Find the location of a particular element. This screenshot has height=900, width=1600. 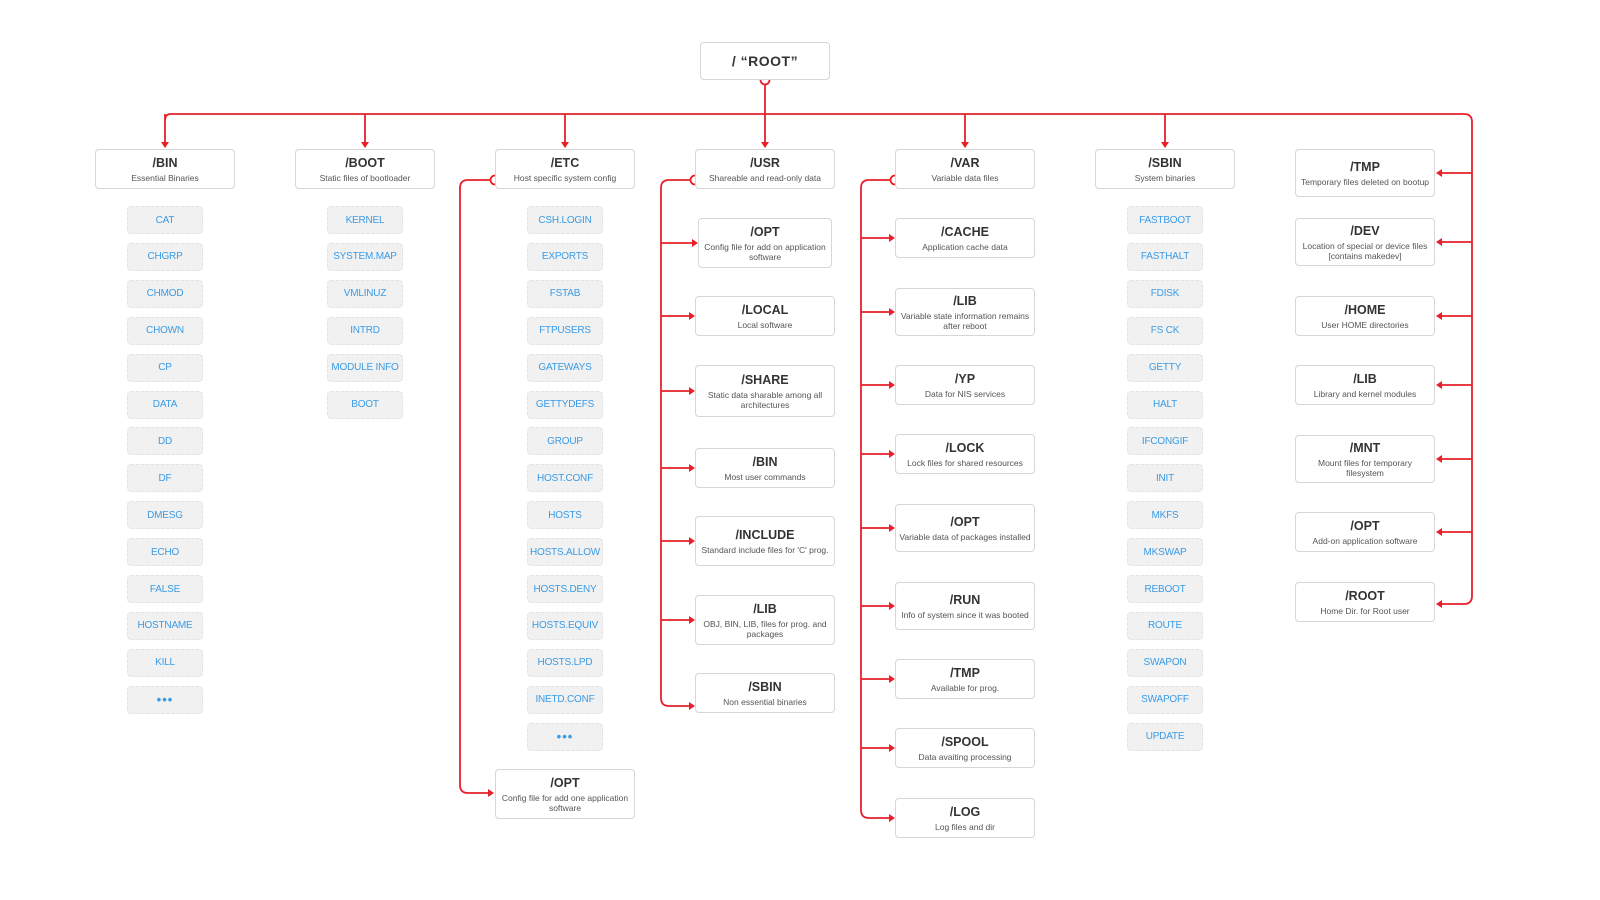

file-item: FASTHALT is located at coordinates (1165, 256).